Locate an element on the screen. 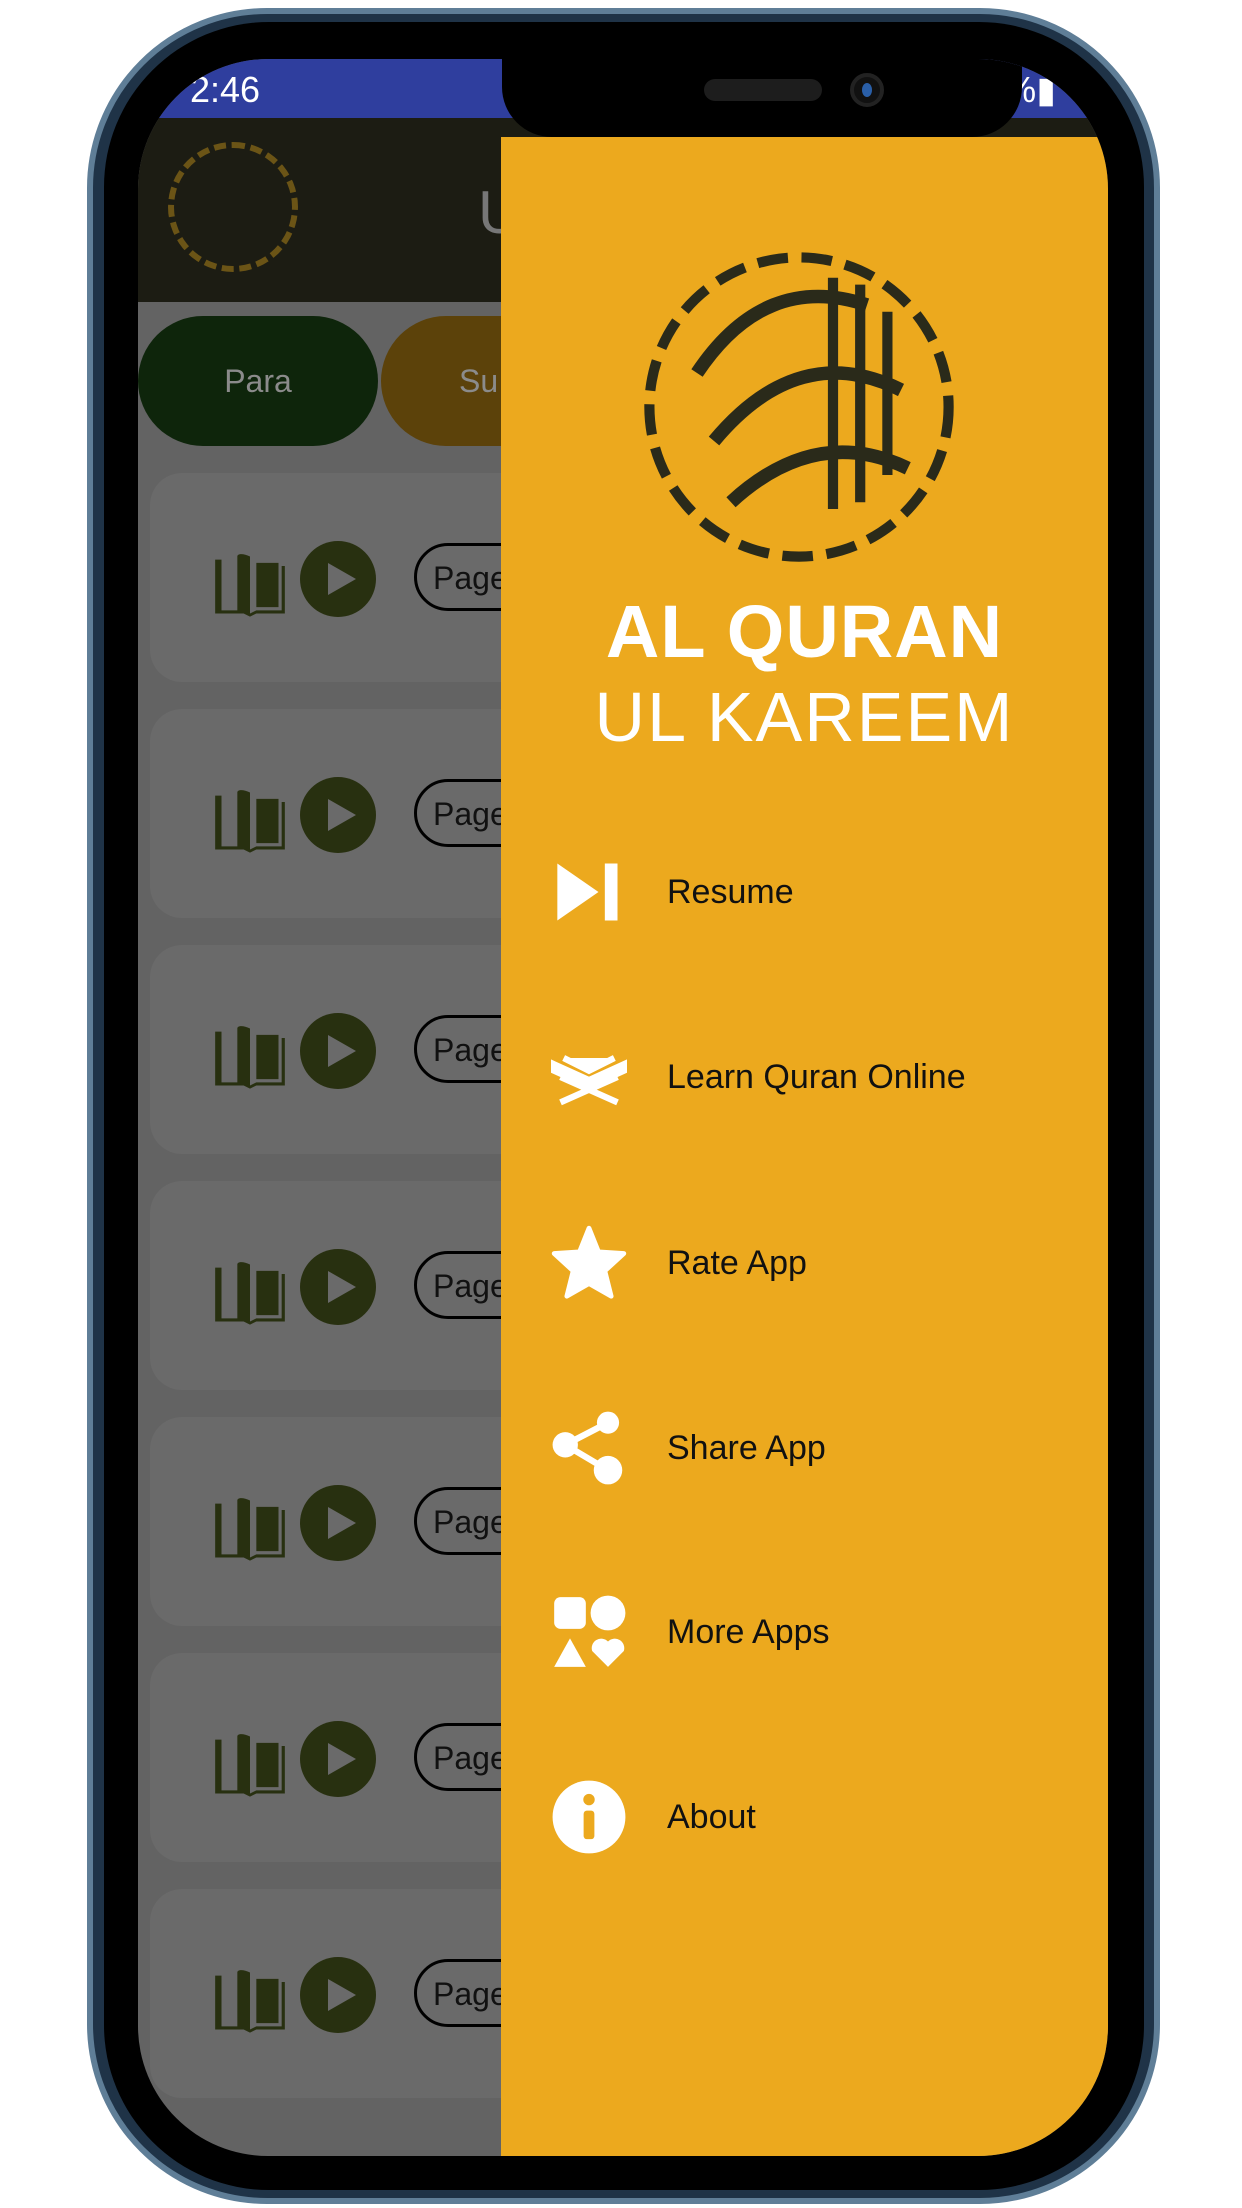  menu-item-learn-quran-online: Learn Quran Online is located at coordinates (821, 1077).